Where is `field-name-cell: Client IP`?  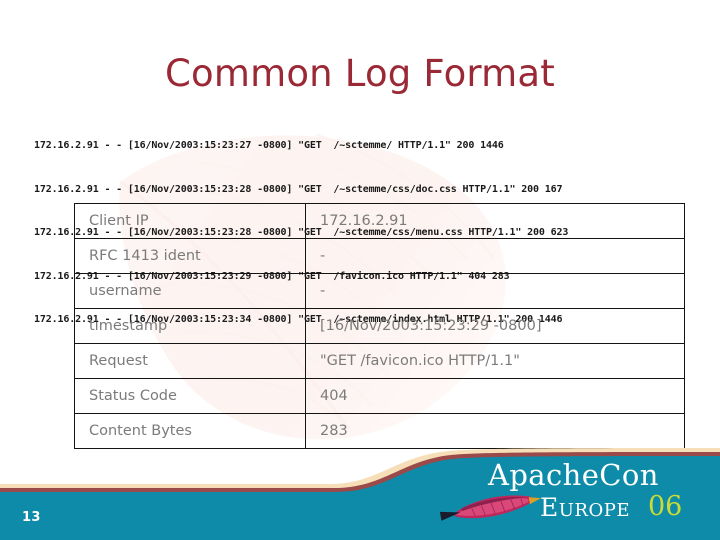
field-name-cell: Client IP is located at coordinates (190, 221).